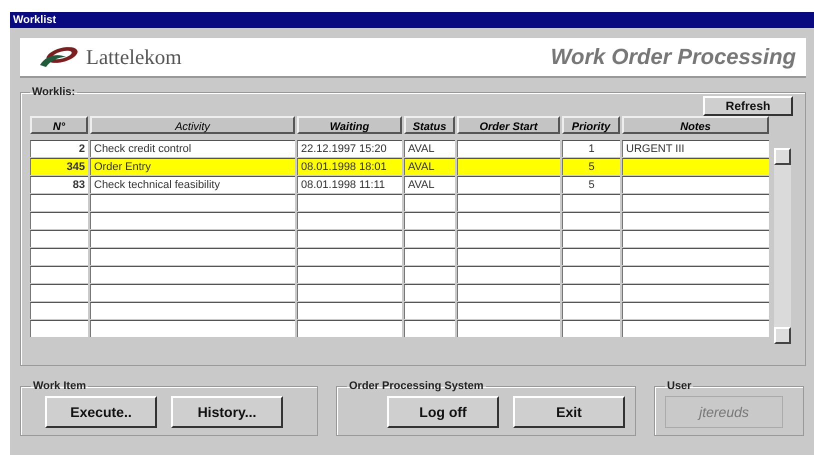 The width and height of the screenshot is (814, 455). Describe the element at coordinates (54, 92) in the screenshot. I see `group-legend: Worklis:` at that location.